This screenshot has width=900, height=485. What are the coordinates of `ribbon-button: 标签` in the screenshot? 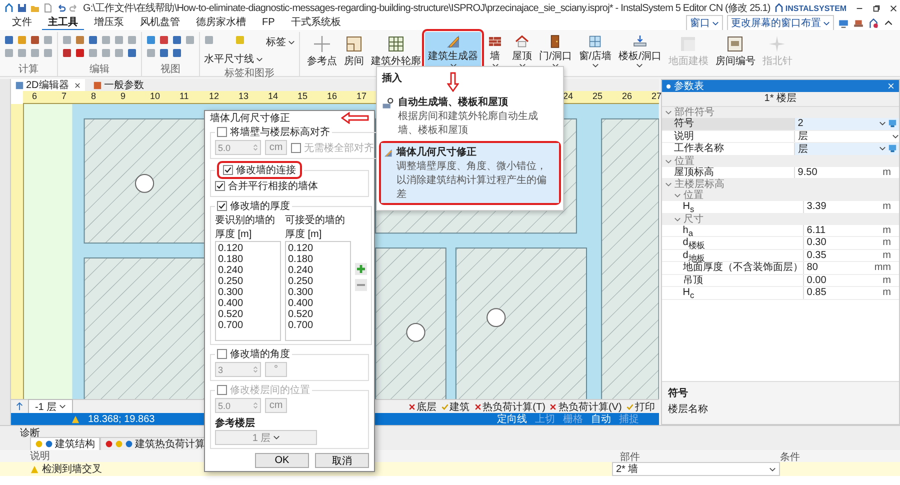 It's located at (280, 42).